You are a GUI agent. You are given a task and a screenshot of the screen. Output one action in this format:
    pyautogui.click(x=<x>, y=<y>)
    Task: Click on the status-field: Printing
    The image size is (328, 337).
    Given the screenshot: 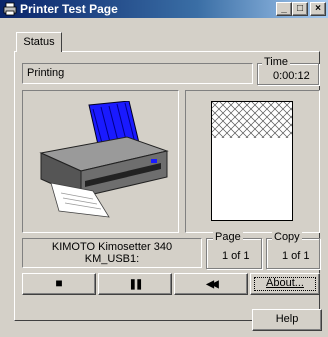 What is the action you would take?
    pyautogui.click(x=137, y=73)
    